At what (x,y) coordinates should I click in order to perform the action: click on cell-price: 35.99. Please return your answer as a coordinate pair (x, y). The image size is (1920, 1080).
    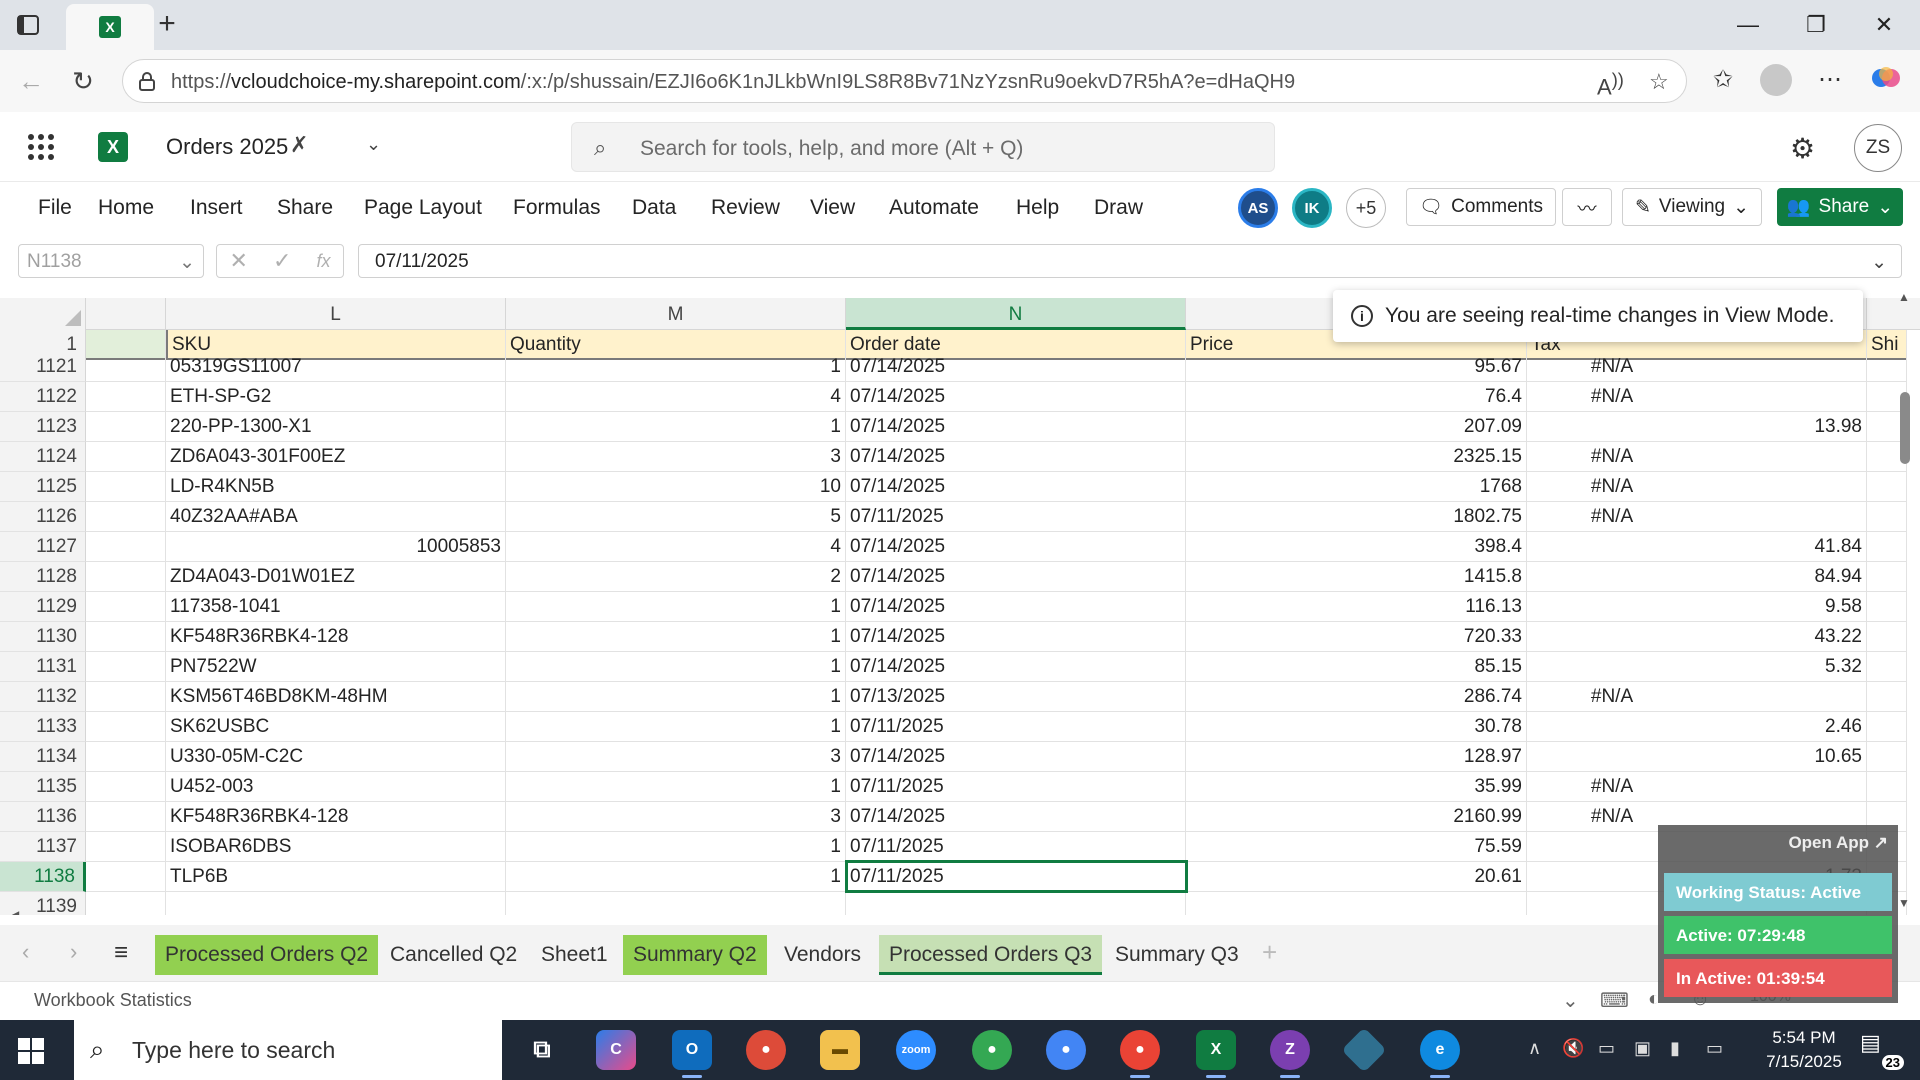
    Looking at the image, I should click on (1356, 787).